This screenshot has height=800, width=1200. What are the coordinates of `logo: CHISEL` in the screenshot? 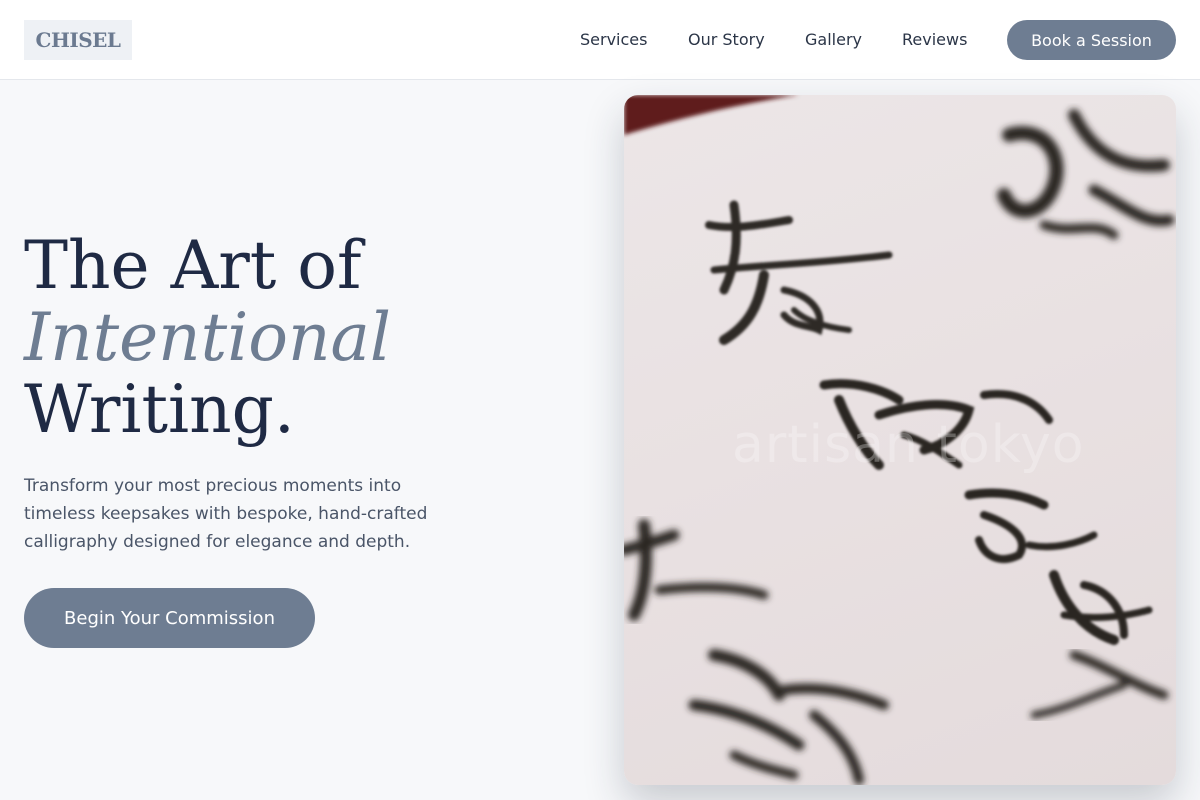 It's located at (78, 40).